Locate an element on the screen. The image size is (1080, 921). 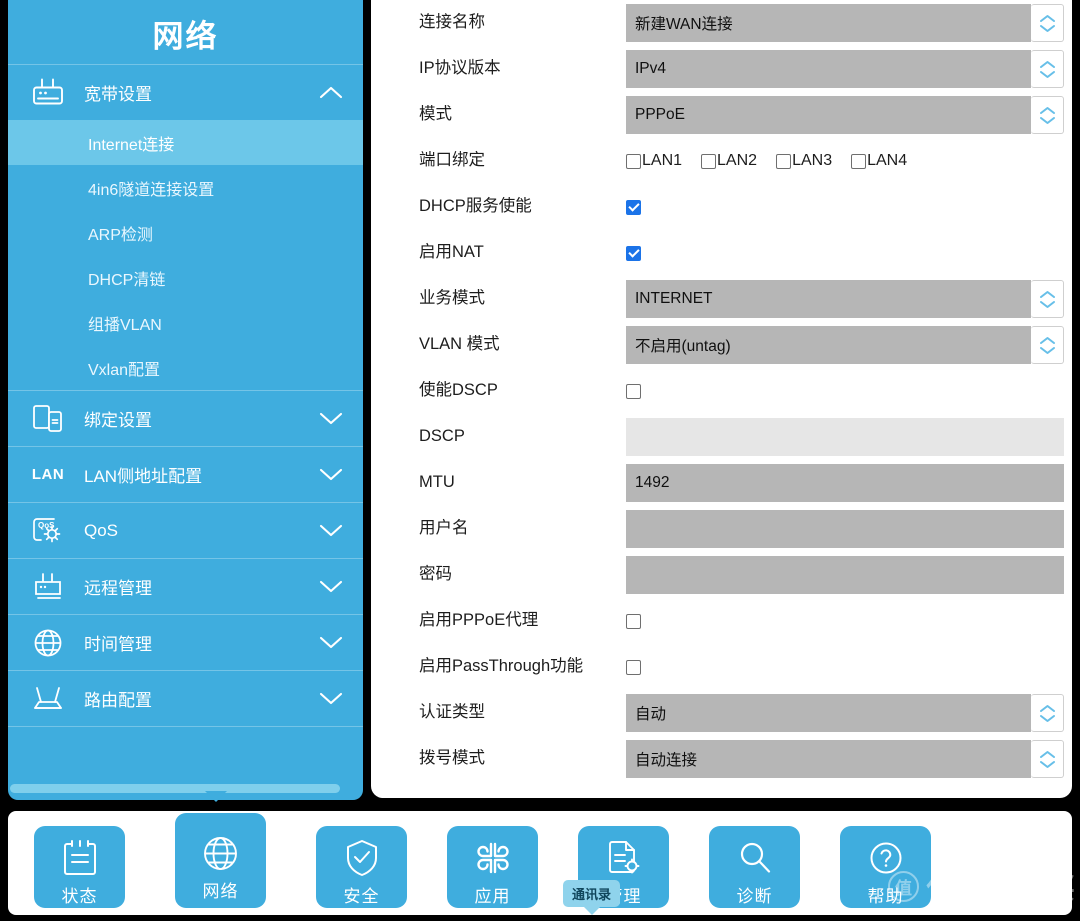
tab-label: 状态 is located at coordinates (79, 896).